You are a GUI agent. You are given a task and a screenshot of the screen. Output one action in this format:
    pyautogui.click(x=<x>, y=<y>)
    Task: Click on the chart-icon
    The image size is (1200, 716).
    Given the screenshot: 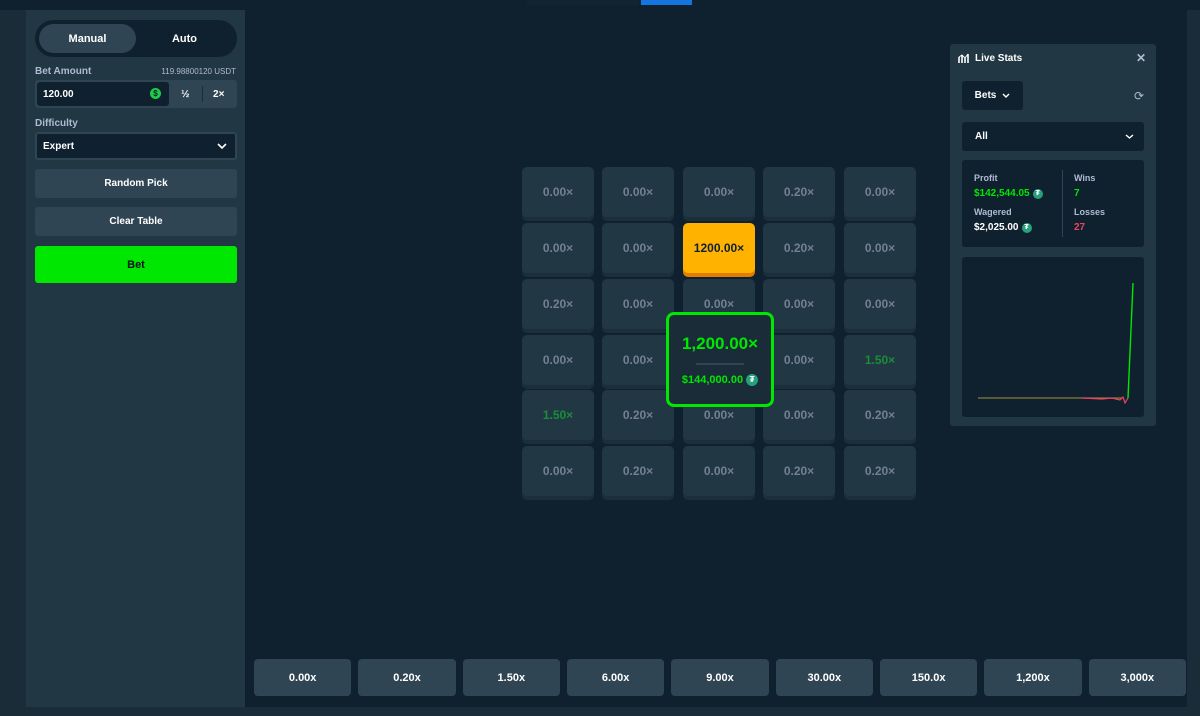 What is the action you would take?
    pyautogui.click(x=963, y=58)
    